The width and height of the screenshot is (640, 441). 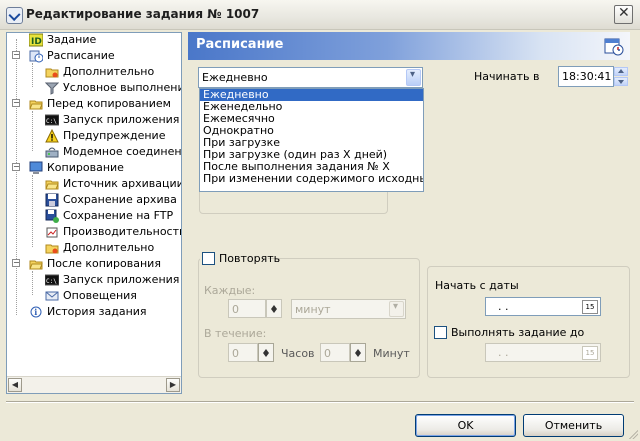 I want to click on every-unit-select: минут, so click(x=348, y=309).